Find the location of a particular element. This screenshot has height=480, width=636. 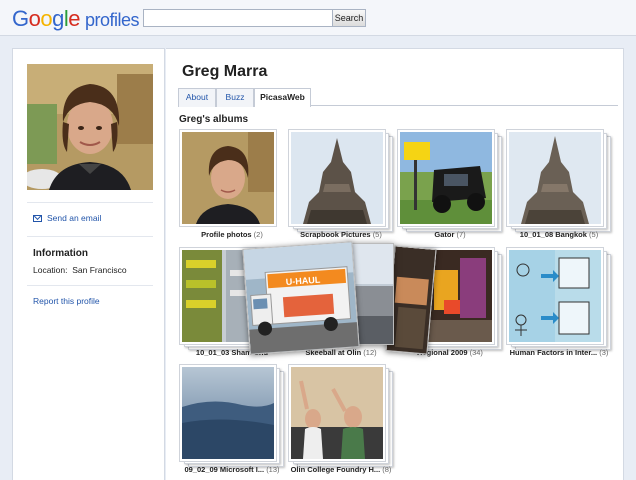

logo-word: profiles is located at coordinates (112, 20).